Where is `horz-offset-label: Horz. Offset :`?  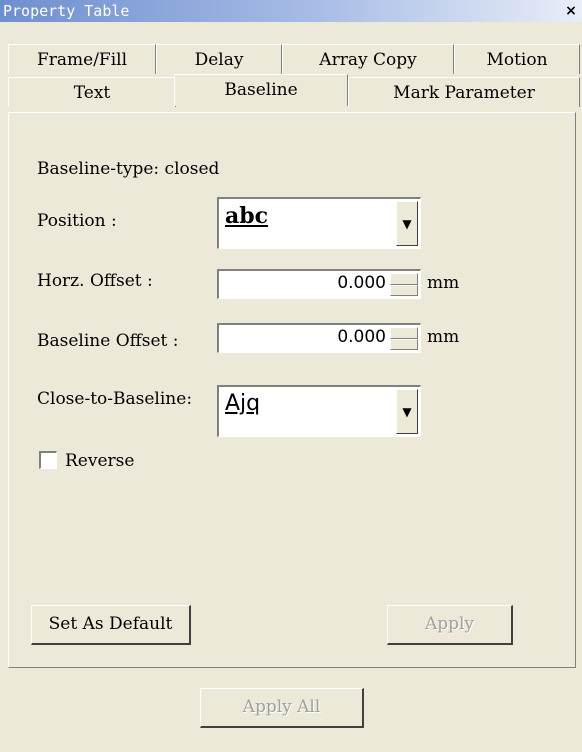 horz-offset-label: Horz. Offset : is located at coordinates (95, 281).